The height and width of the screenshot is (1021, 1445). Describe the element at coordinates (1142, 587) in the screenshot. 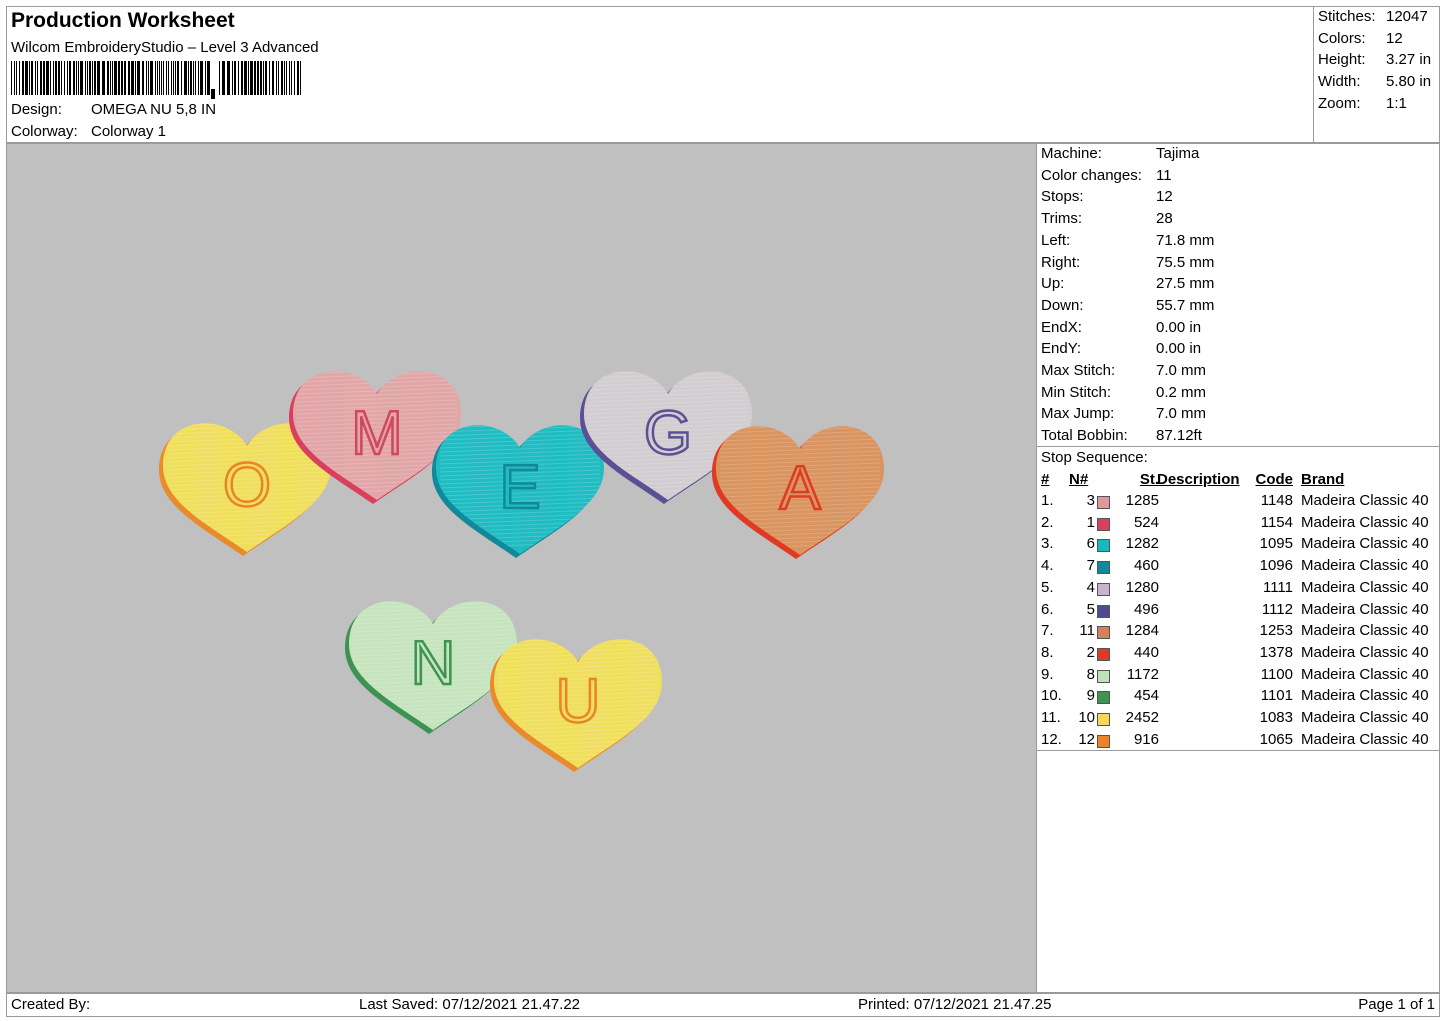

I see `stitch-count: 1280` at that location.